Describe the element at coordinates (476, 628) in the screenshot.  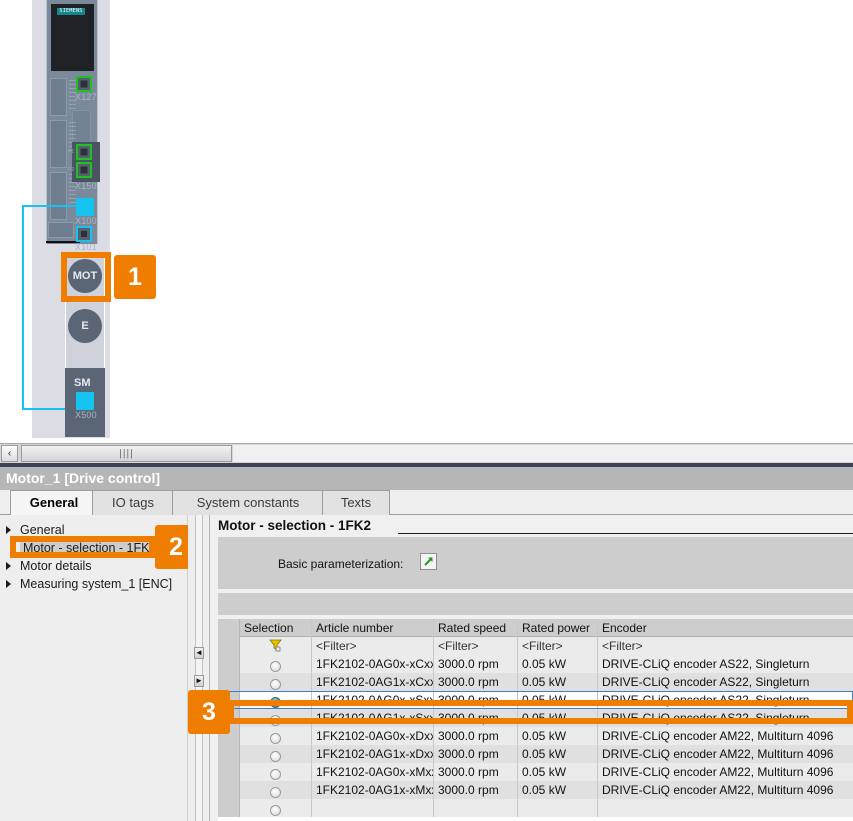
I see `column-header-speed: Rated speed` at that location.